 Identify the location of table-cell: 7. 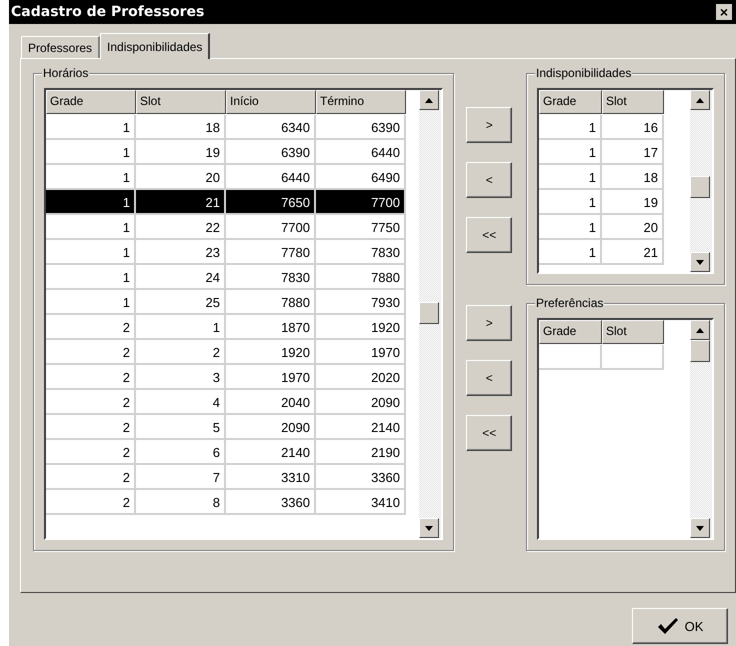
(181, 477).